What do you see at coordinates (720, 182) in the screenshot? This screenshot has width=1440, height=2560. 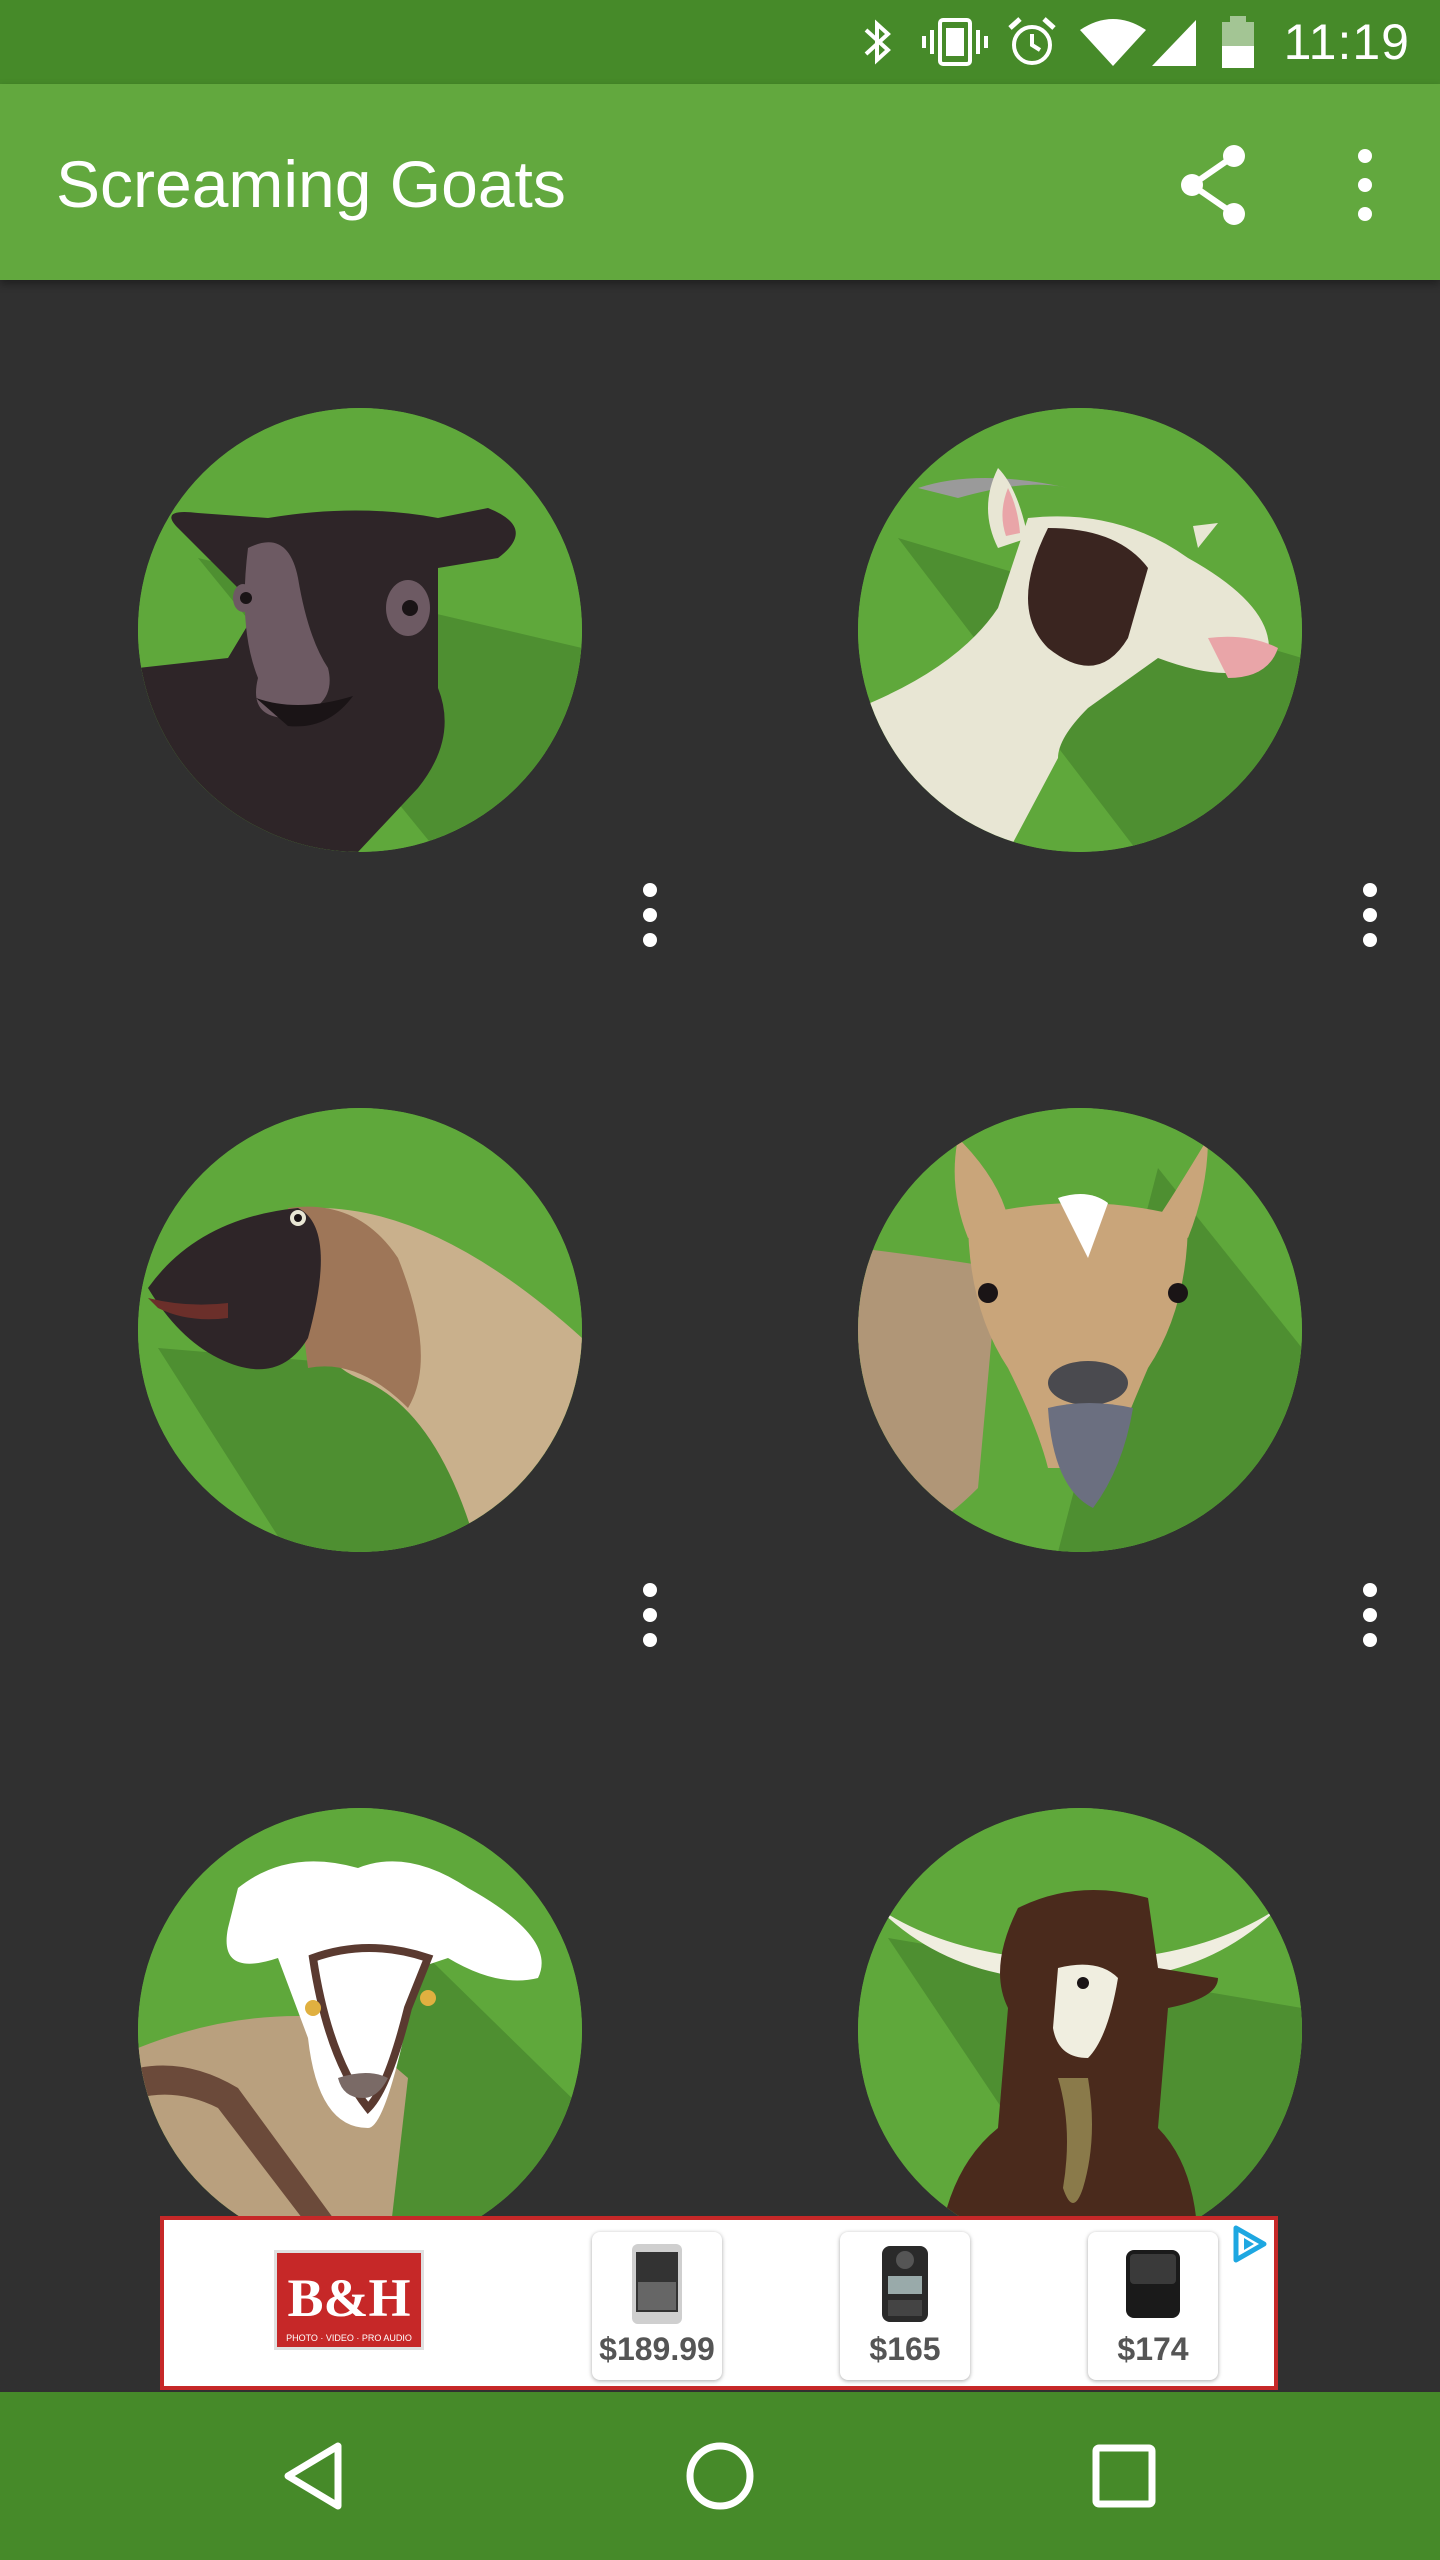 I see `app-bar: Screaming Goats` at bounding box center [720, 182].